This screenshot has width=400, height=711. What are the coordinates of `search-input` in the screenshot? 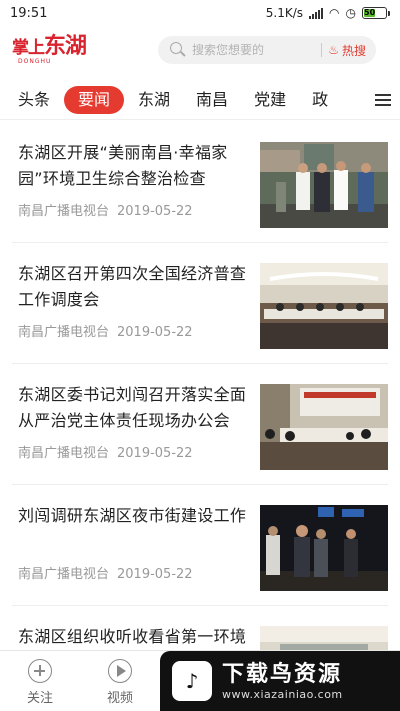 It's located at (254, 50).